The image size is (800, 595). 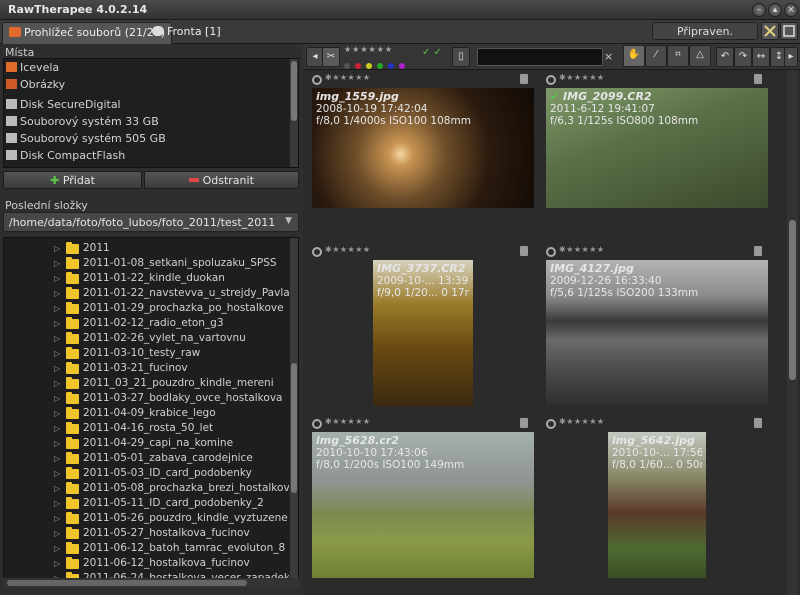 What do you see at coordinates (770, 31) in the screenshot?
I see `preferences-icon` at bounding box center [770, 31].